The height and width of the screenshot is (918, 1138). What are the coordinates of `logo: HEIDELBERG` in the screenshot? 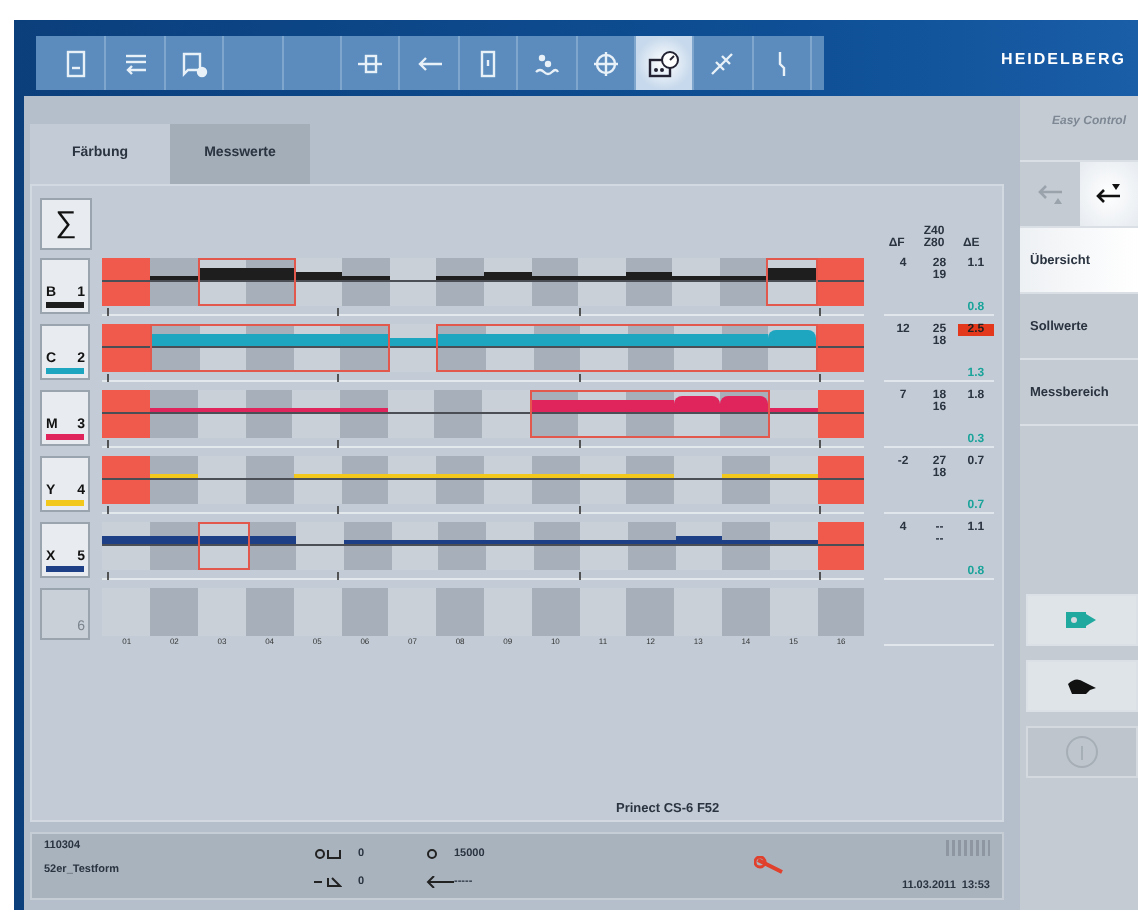 It's located at (1063, 59).